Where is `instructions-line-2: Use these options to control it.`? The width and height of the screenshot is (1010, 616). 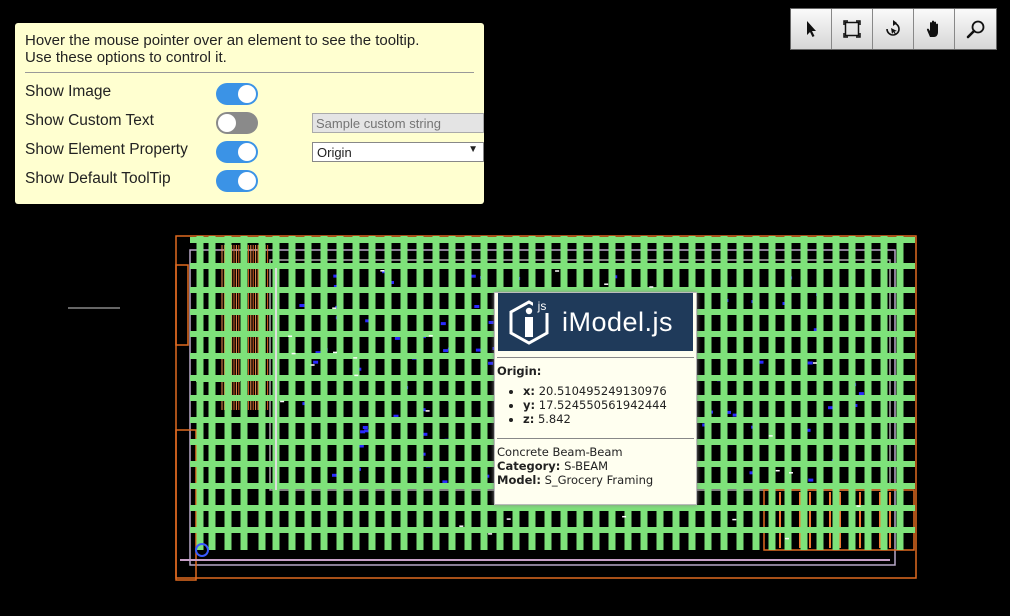 instructions-line-2: Use these options to control it. is located at coordinates (126, 57).